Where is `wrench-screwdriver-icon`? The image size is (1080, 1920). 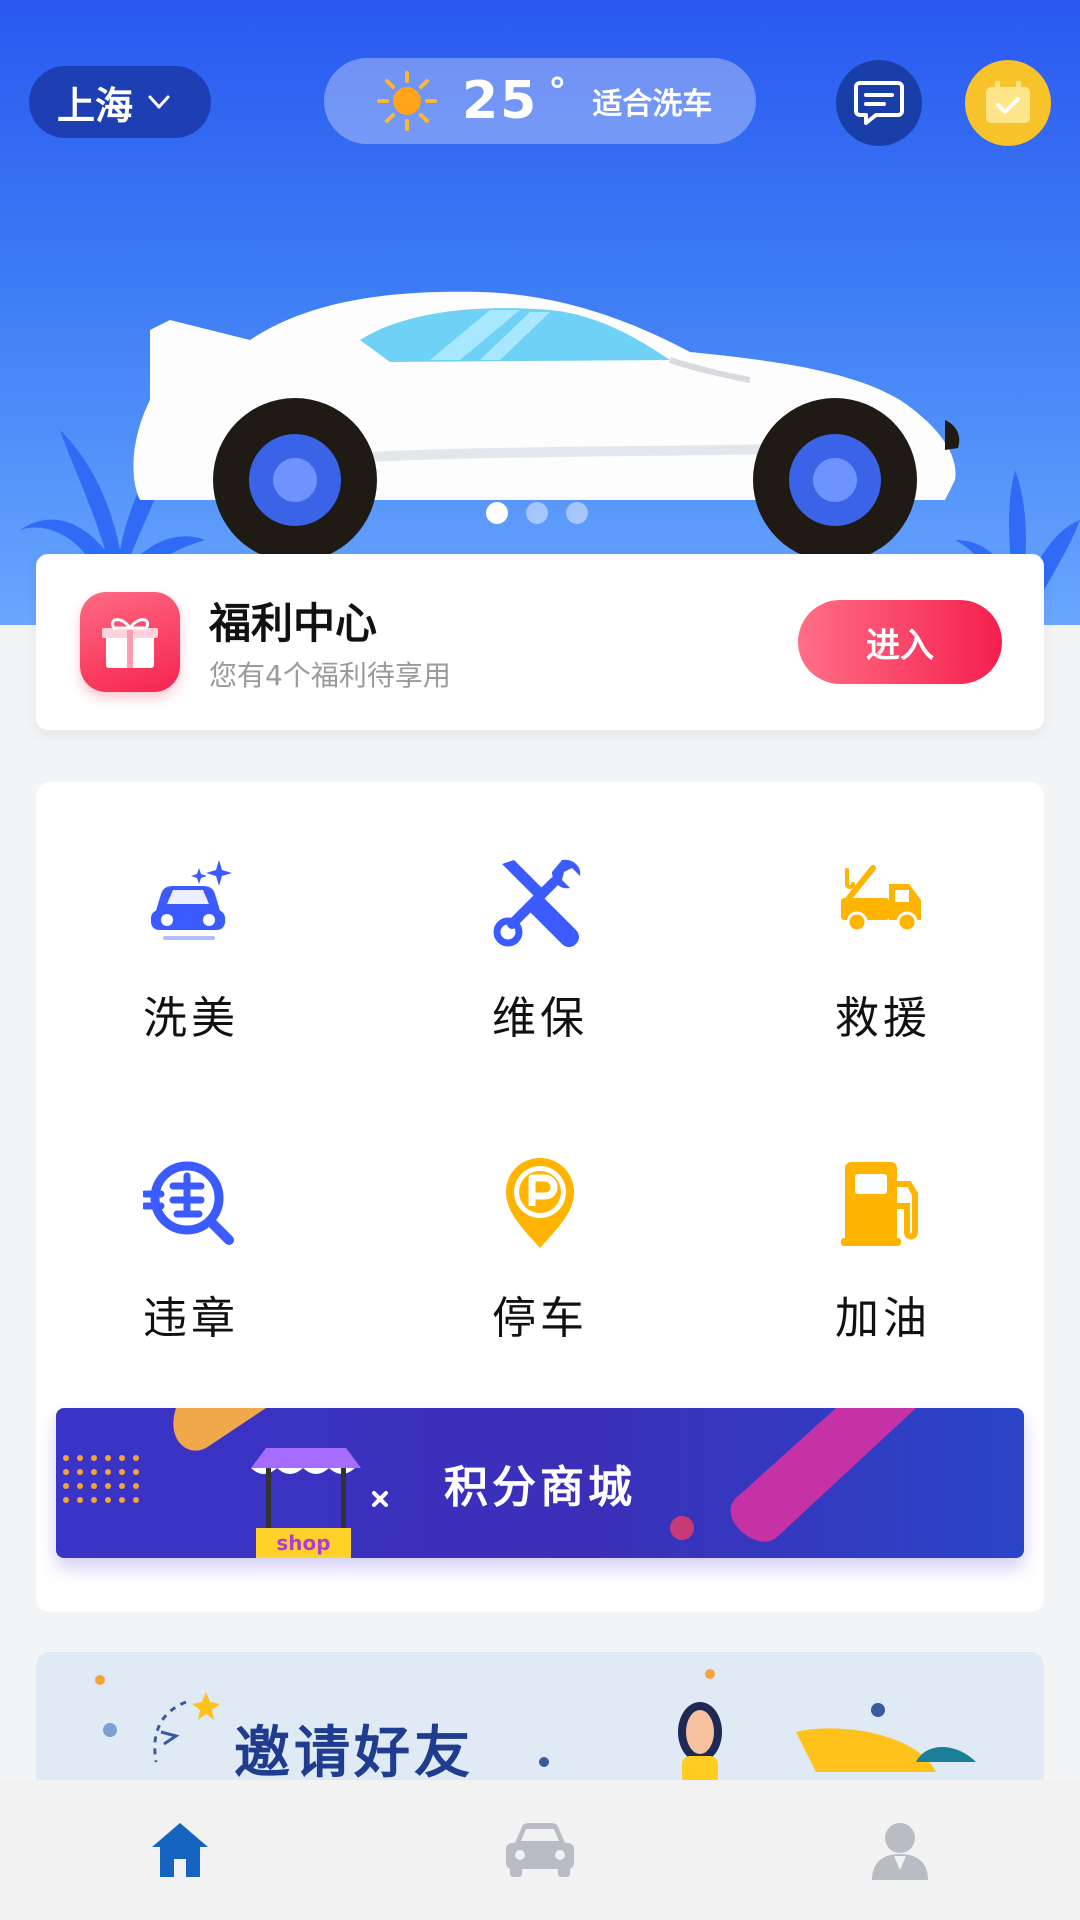
wrench-screwdriver-icon is located at coordinates (537, 903).